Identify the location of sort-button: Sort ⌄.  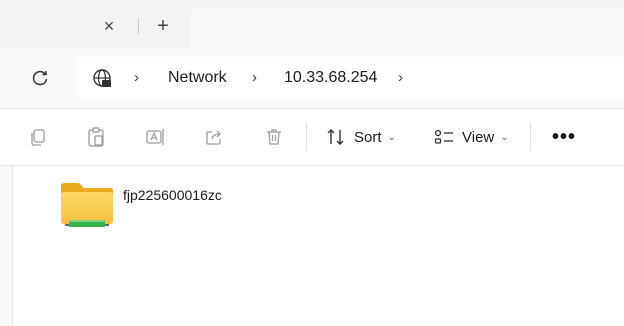
(361, 137).